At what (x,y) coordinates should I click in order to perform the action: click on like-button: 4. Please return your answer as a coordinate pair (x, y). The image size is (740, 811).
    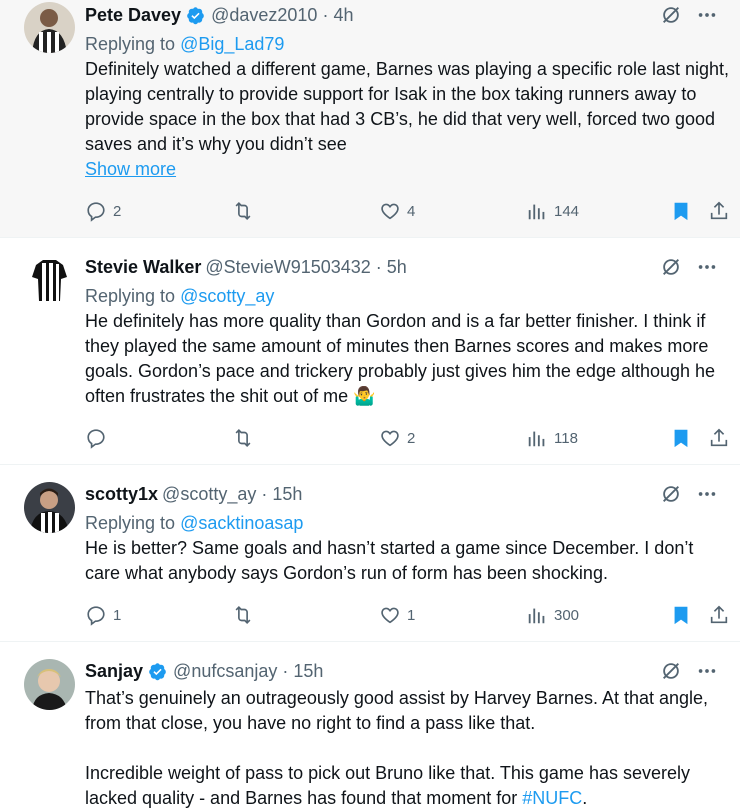
    Looking at the image, I should click on (397, 211).